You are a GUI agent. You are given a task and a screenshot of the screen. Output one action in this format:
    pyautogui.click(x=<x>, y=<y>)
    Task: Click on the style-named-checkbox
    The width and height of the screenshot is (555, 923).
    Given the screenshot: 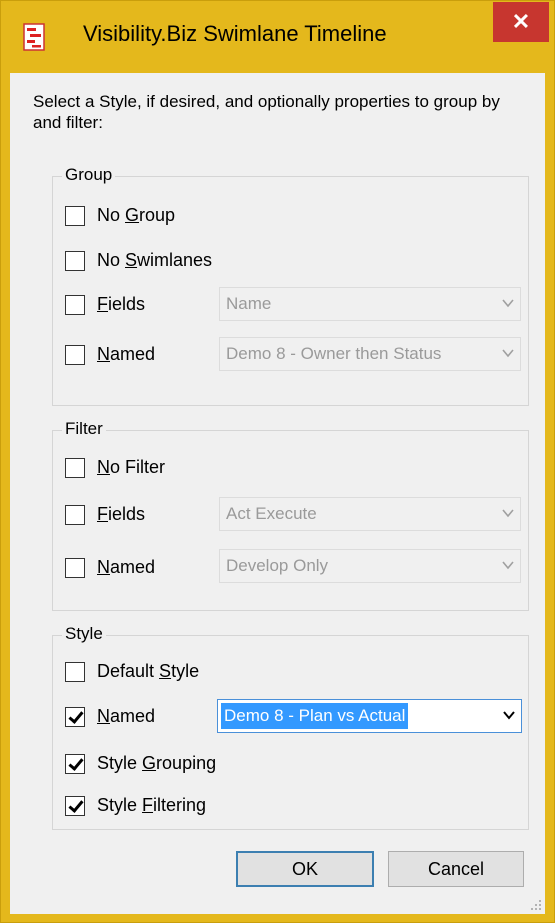 What is the action you would take?
    pyautogui.click(x=75, y=717)
    